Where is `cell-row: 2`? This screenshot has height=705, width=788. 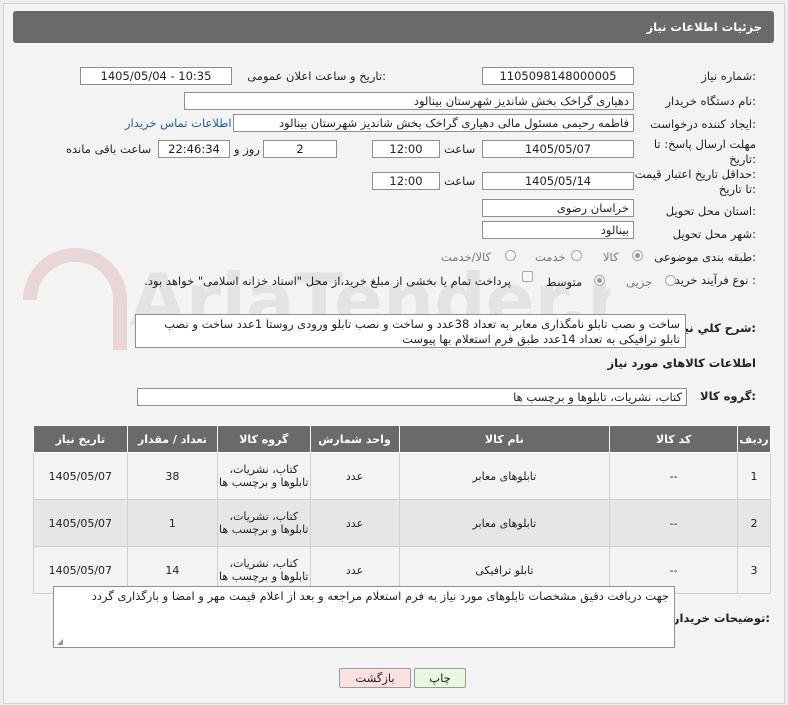 cell-row: 2 is located at coordinates (754, 523).